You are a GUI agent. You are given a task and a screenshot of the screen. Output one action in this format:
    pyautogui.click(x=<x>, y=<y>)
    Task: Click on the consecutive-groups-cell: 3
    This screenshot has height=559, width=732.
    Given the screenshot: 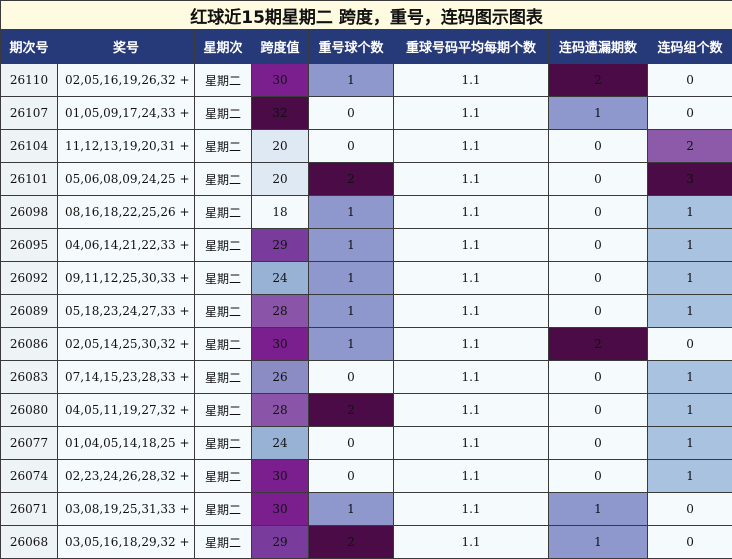 What is the action you would take?
    pyautogui.click(x=689, y=179)
    